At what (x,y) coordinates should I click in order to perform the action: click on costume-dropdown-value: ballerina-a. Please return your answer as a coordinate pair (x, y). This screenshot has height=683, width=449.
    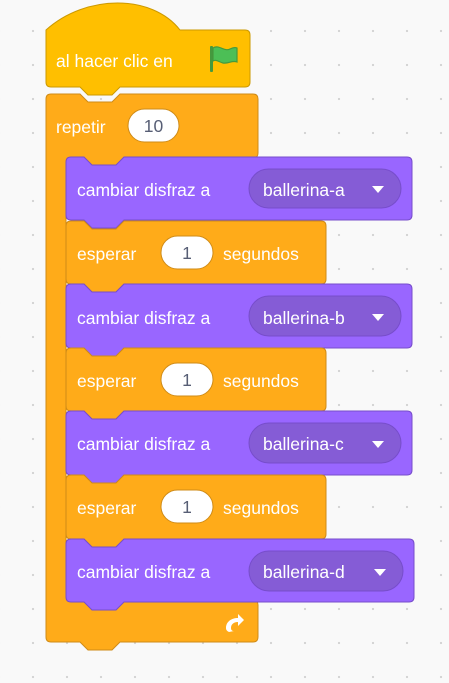
    Looking at the image, I should click on (304, 190).